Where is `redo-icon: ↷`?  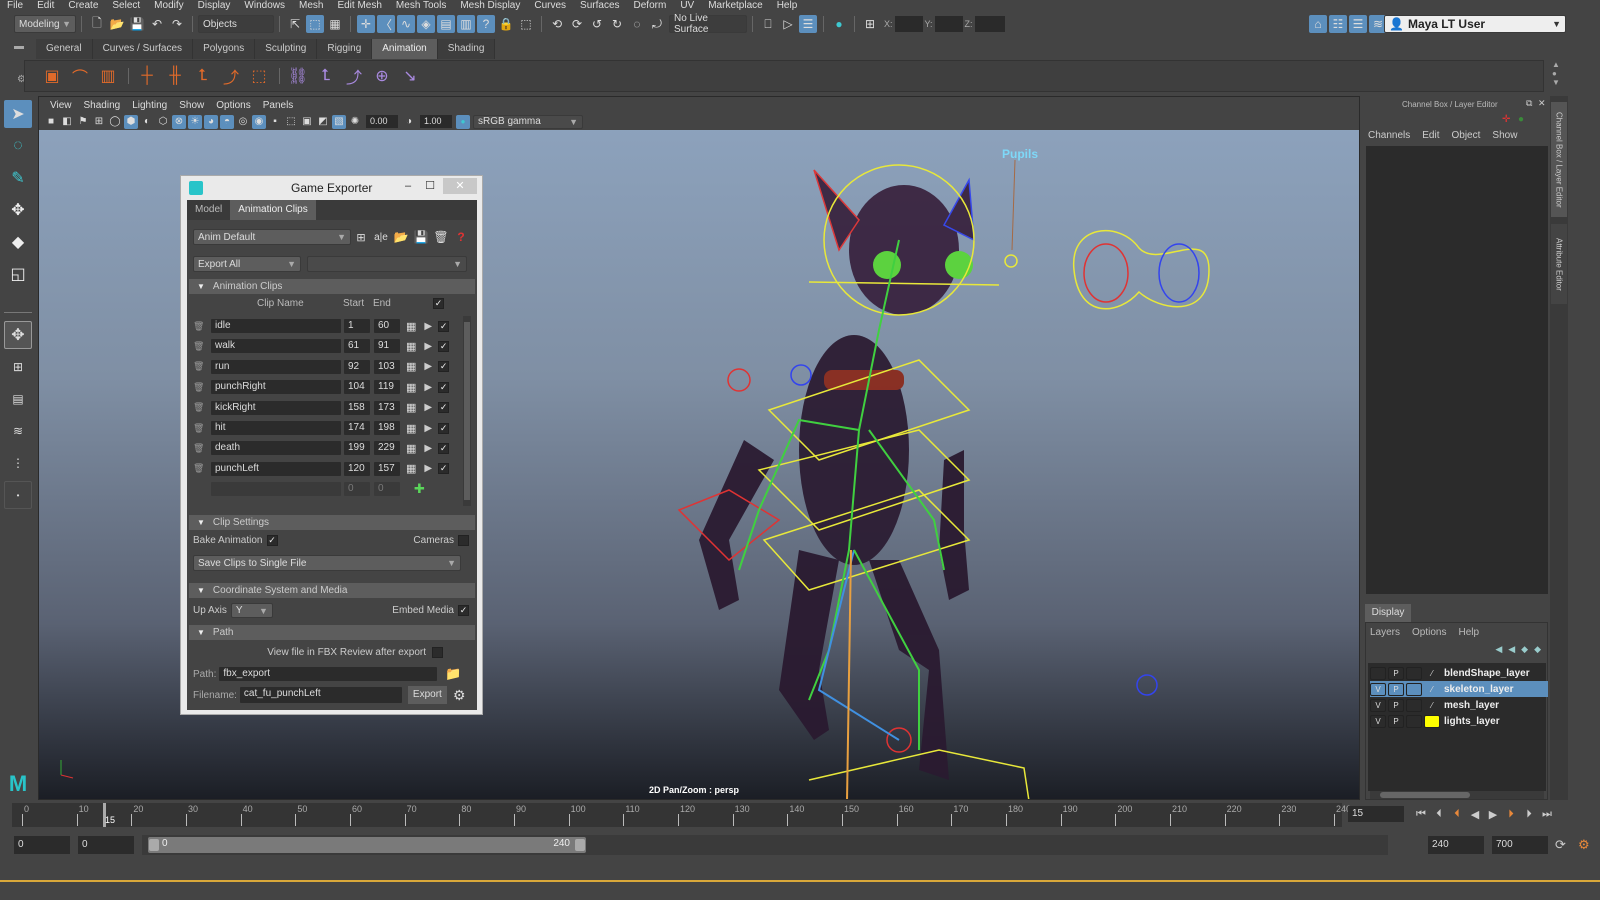 redo-icon: ↷ is located at coordinates (177, 24).